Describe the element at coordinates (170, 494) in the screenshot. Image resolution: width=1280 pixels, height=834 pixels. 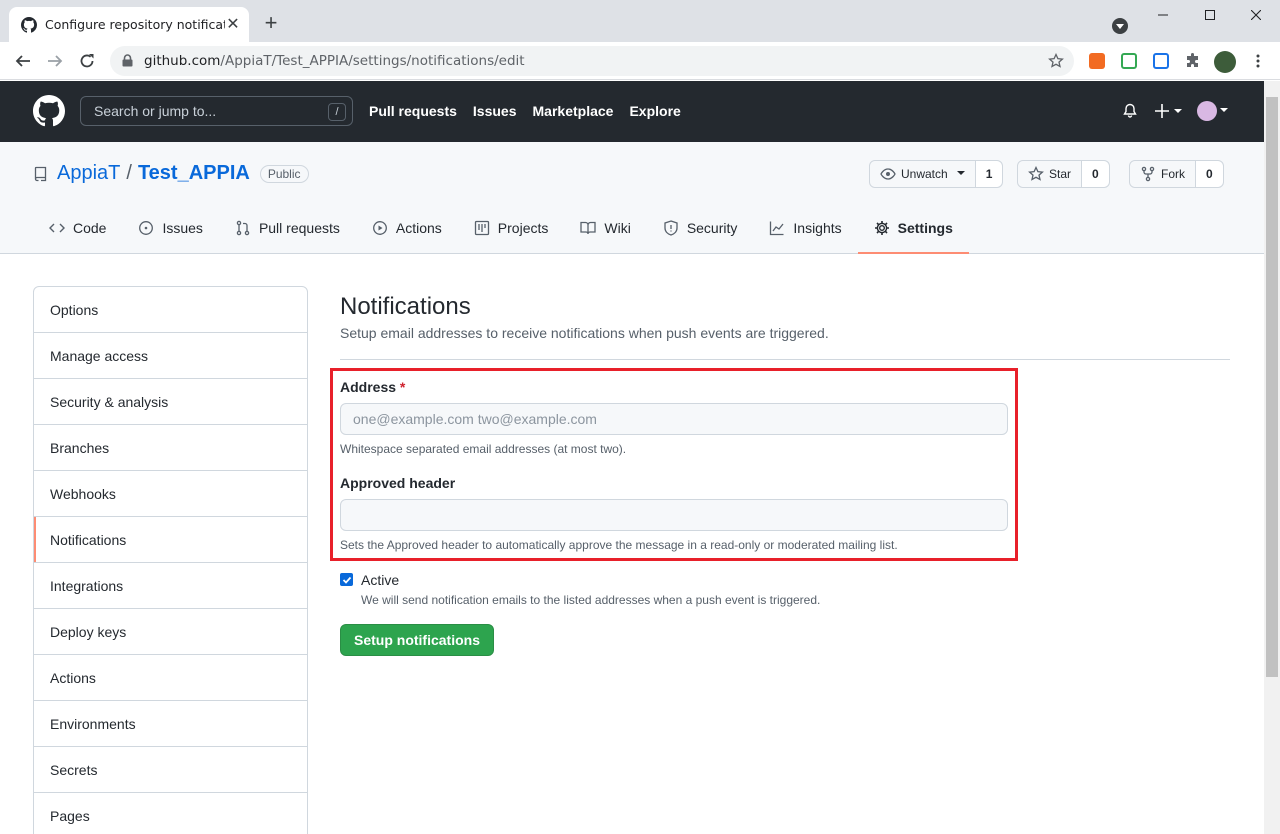
I see `sidebar-item-webhooks: Webhooks` at that location.